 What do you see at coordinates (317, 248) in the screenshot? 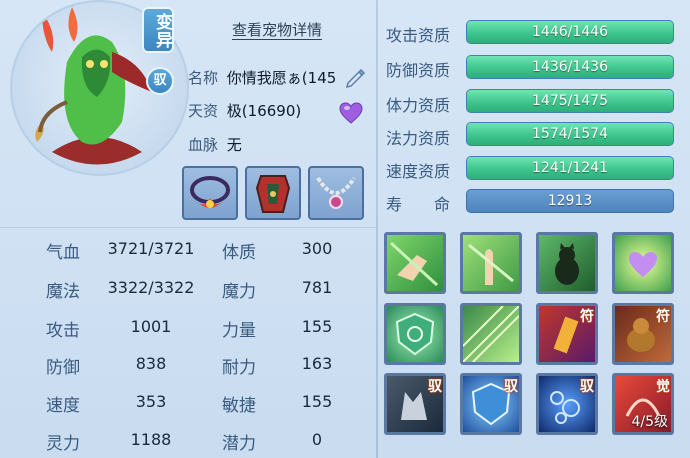
I see `attr-value-constitution: 300` at bounding box center [317, 248].